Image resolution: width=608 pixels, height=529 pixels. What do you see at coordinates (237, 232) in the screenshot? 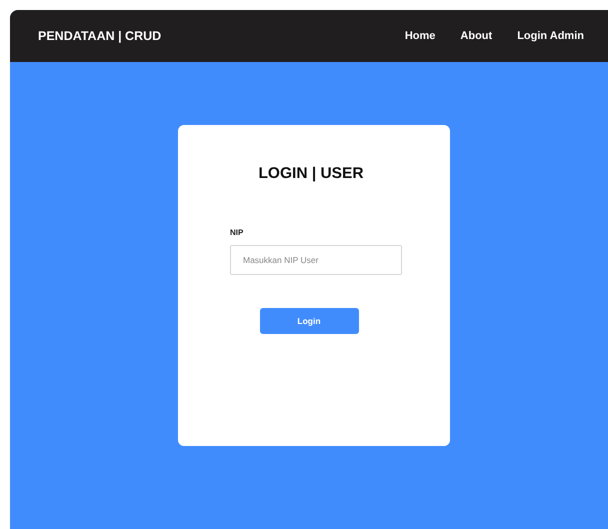
I see `field-label: NIP` at bounding box center [237, 232].